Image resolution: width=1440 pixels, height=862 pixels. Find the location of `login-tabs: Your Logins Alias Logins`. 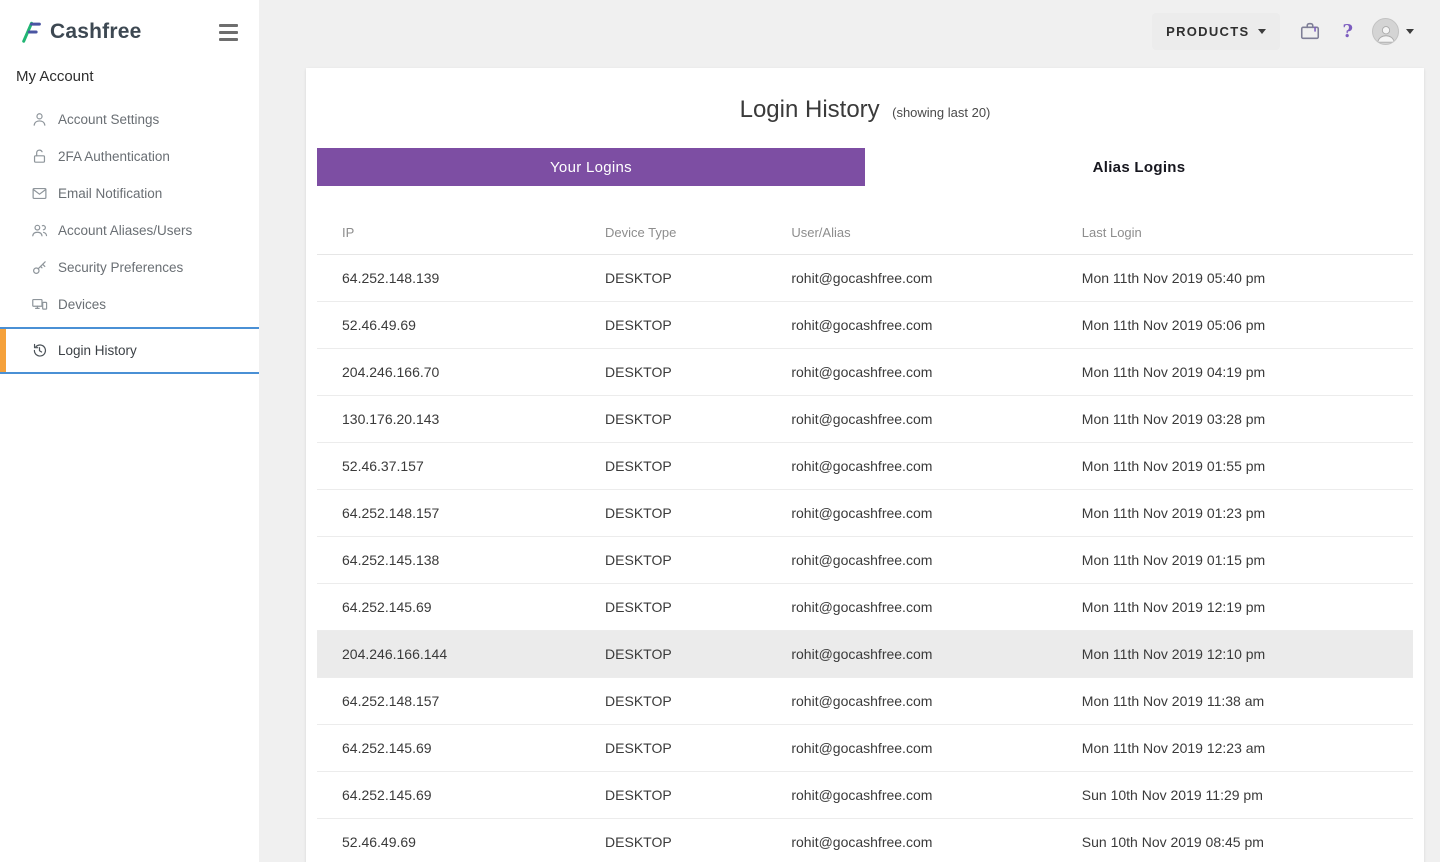

login-tabs: Your Logins Alias Logins is located at coordinates (865, 167).